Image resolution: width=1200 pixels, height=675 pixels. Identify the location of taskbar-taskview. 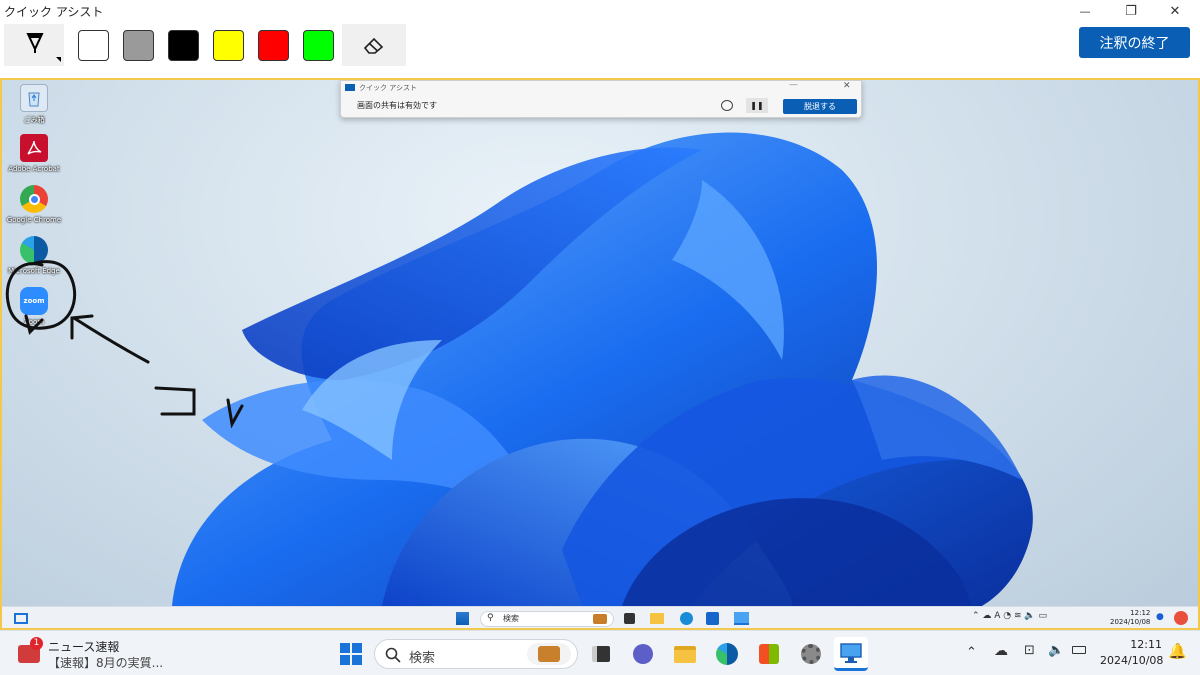
(601, 654).